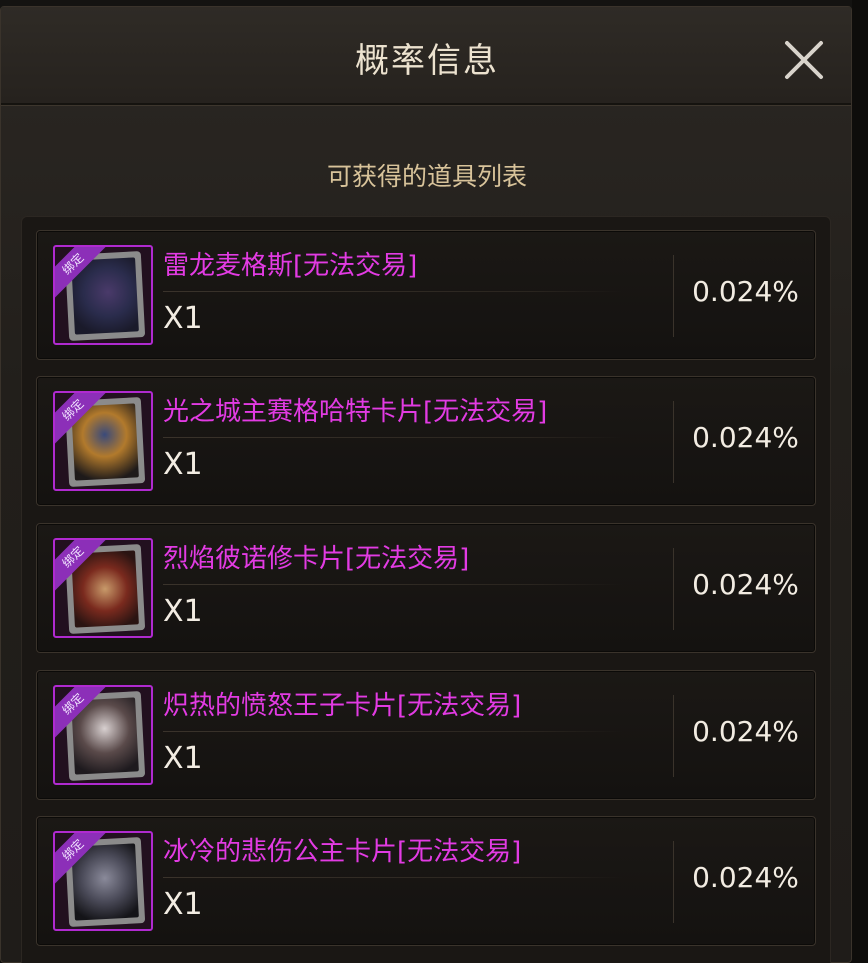  What do you see at coordinates (427, 61) in the screenshot?
I see `dialog-title: 概率信息` at bounding box center [427, 61].